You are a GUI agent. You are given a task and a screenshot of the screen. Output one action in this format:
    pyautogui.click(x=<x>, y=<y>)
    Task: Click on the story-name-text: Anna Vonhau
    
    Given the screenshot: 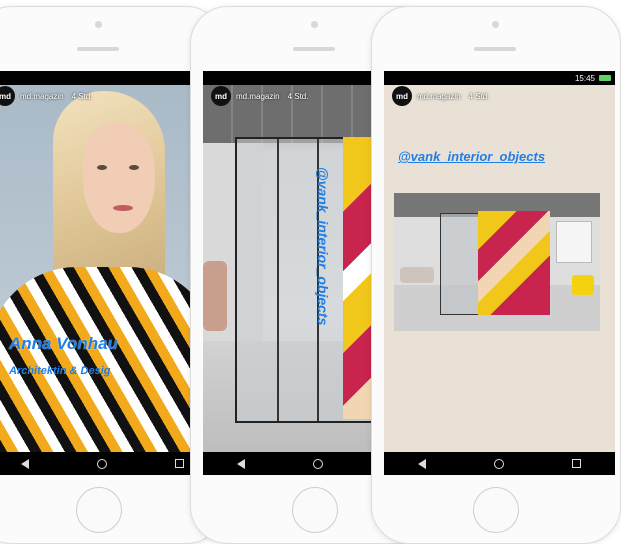 What is the action you would take?
    pyautogui.click(x=63, y=343)
    